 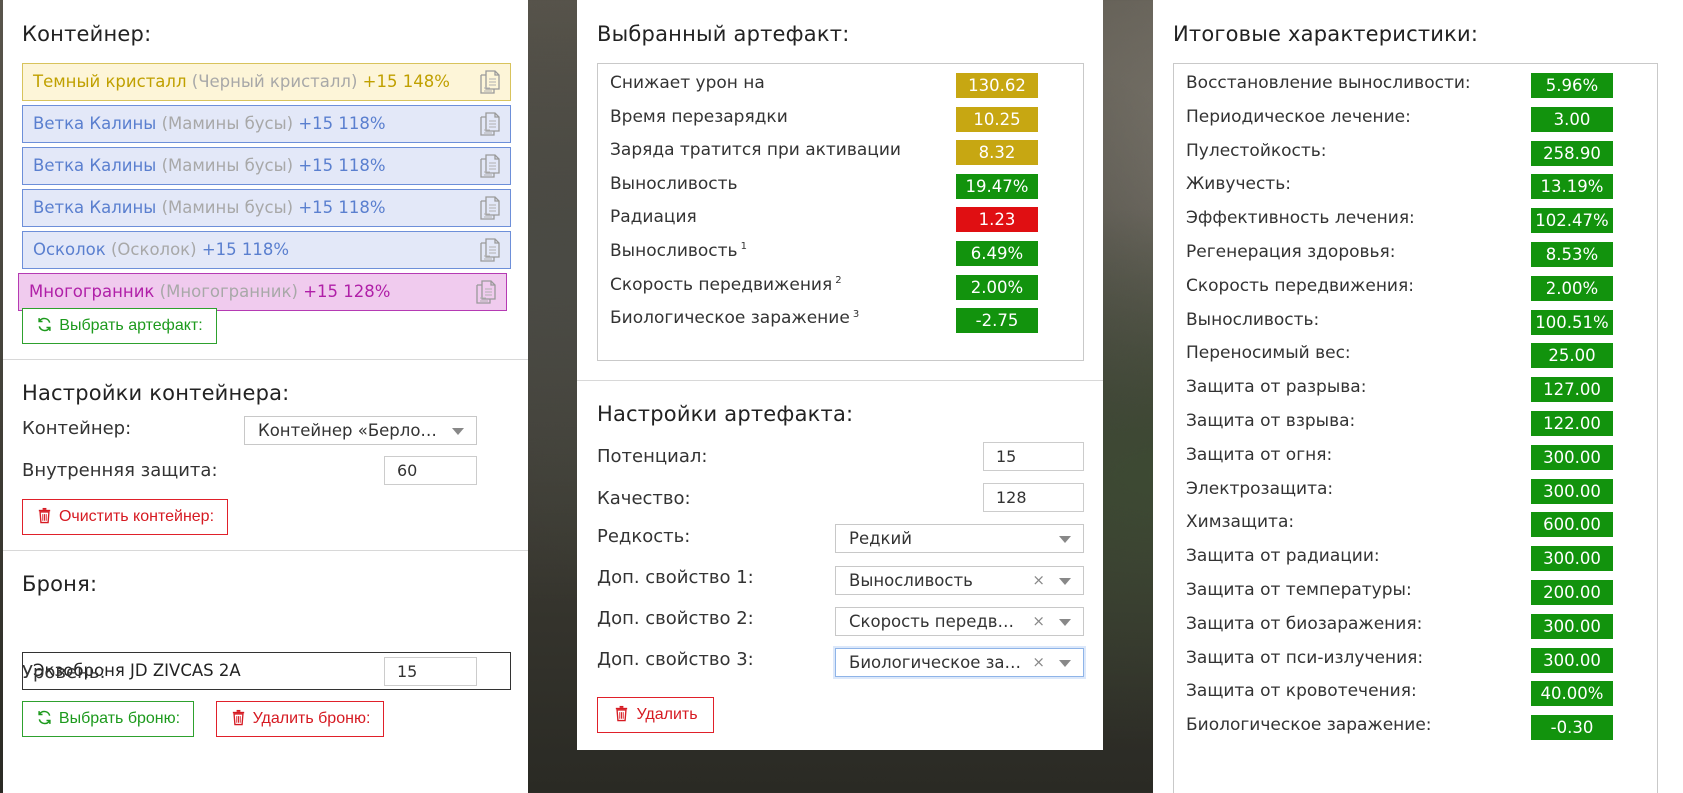 I want to click on container-heading: Контейнер:, so click(x=87, y=34).